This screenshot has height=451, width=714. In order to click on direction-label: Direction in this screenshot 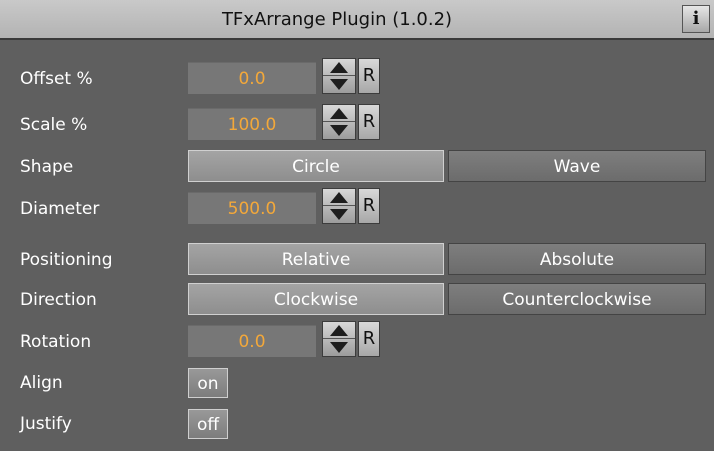, I will do `click(58, 300)`.